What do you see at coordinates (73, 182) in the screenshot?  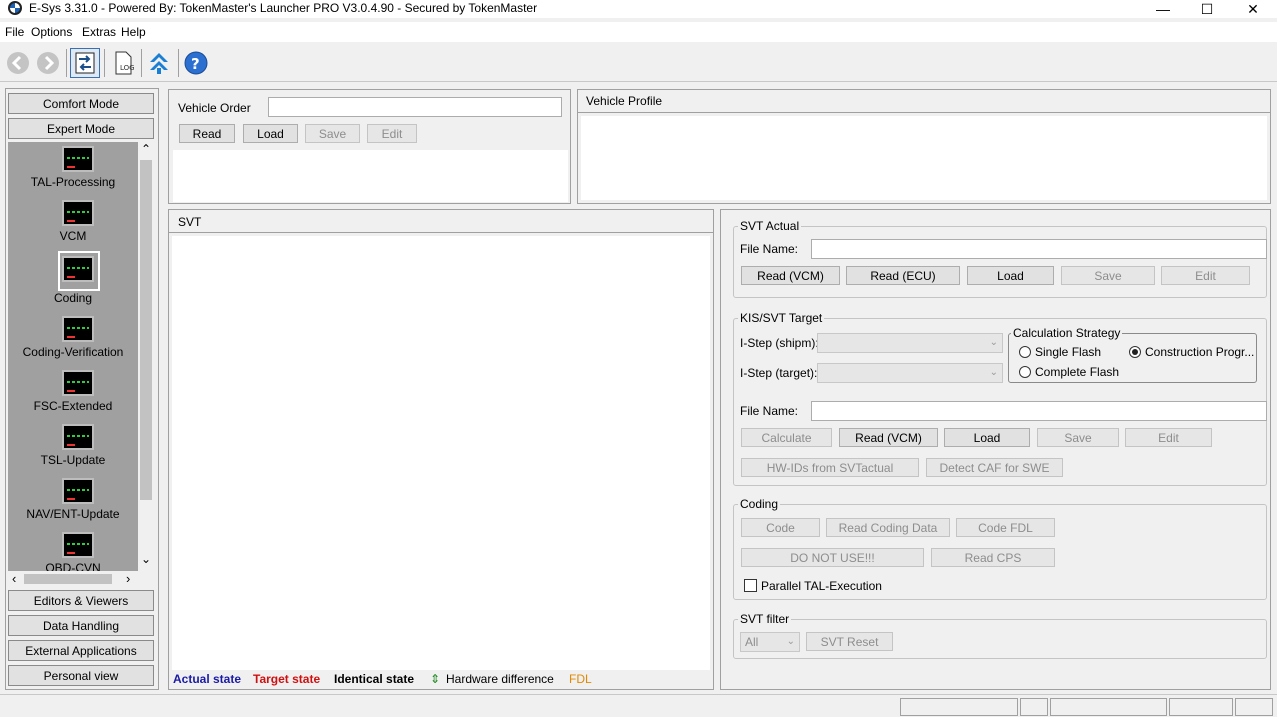 I see `nav-item-tal-processing: TAL-Processing` at bounding box center [73, 182].